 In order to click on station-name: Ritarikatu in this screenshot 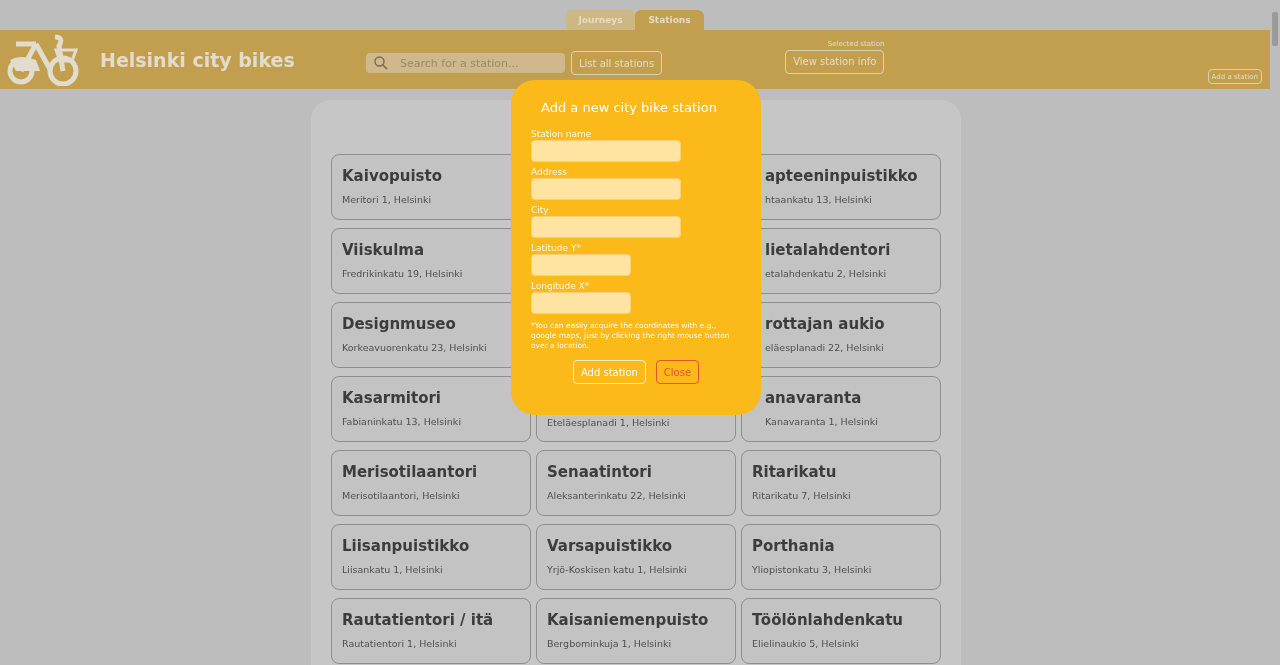, I will do `click(795, 472)`.